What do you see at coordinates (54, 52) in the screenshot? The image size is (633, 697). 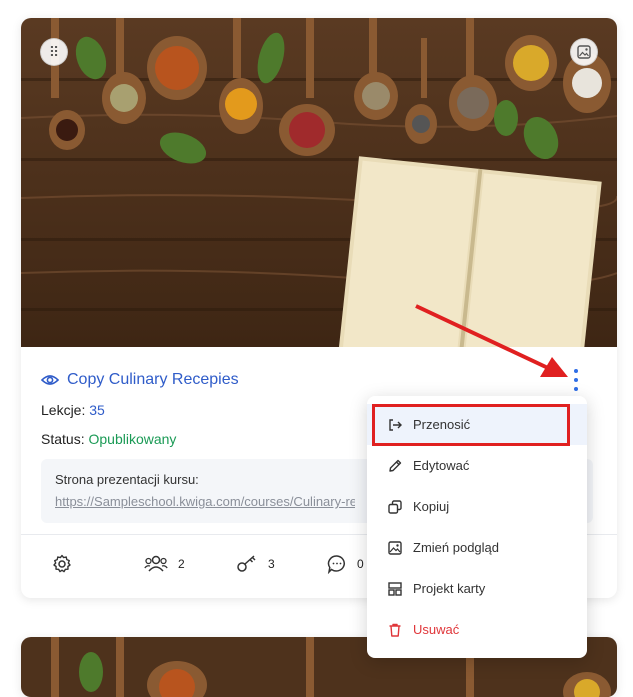 I see `drag-handle-icon: ⠿` at bounding box center [54, 52].